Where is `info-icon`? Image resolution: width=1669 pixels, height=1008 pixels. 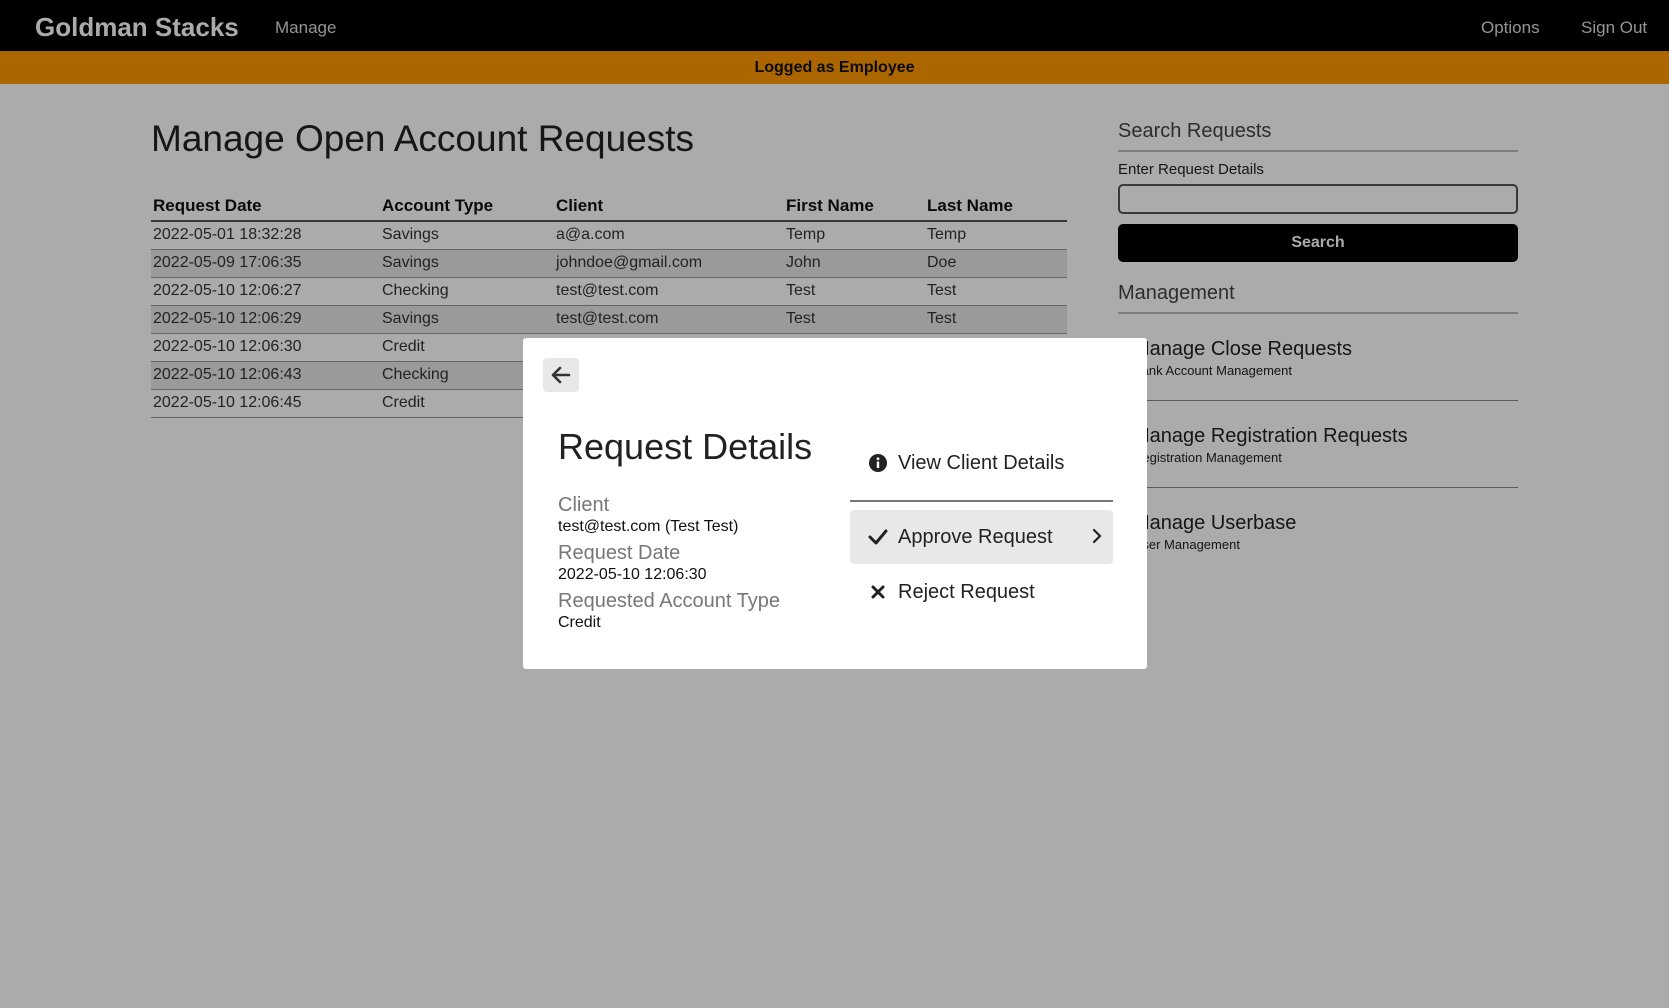
info-icon is located at coordinates (878, 463).